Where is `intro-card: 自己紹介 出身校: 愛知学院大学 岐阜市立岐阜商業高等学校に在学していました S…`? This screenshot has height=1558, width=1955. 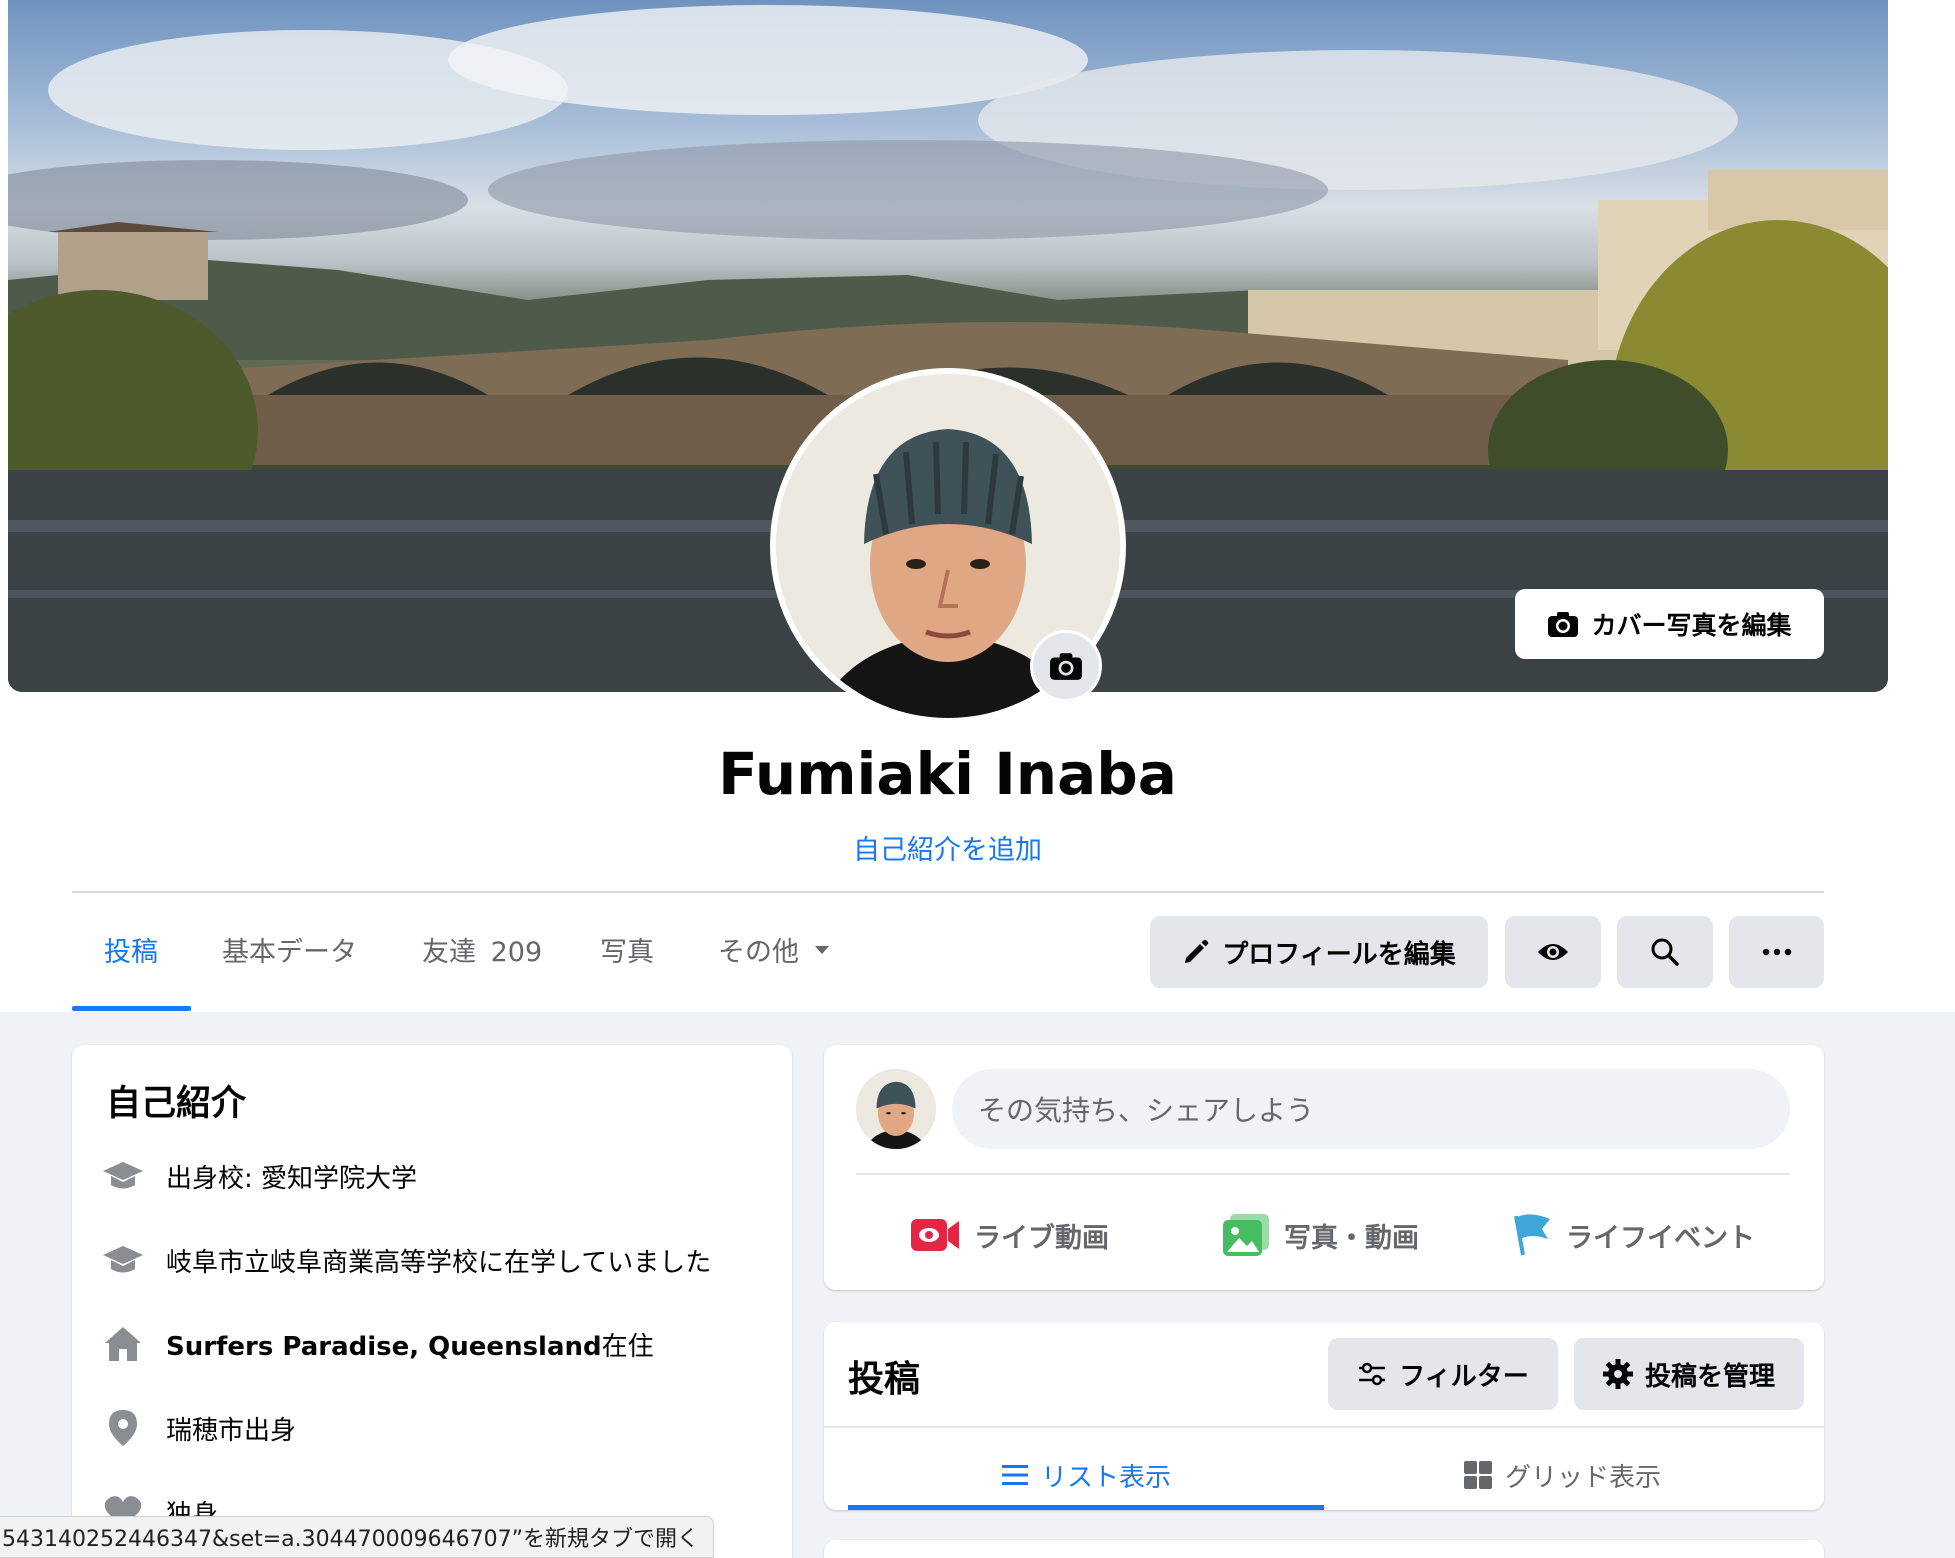 intro-card: 自己紹介 出身校: 愛知学院大学 岐阜市立岐阜商業高等学校に在学していました S… is located at coordinates (432, 1301).